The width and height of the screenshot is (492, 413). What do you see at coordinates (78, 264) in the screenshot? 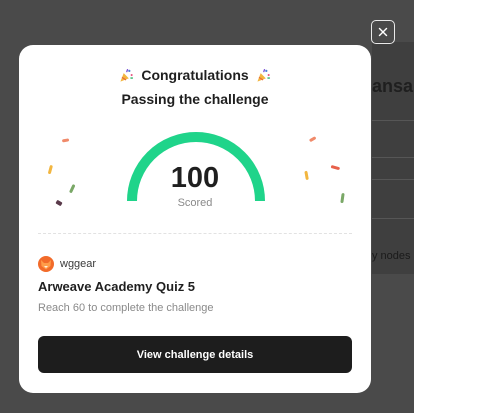
I see `organization-name: wggear` at bounding box center [78, 264].